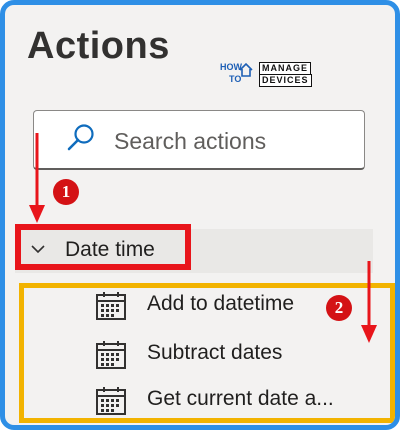 The height and width of the screenshot is (430, 400). I want to click on highlight-box-category, so click(103, 247).